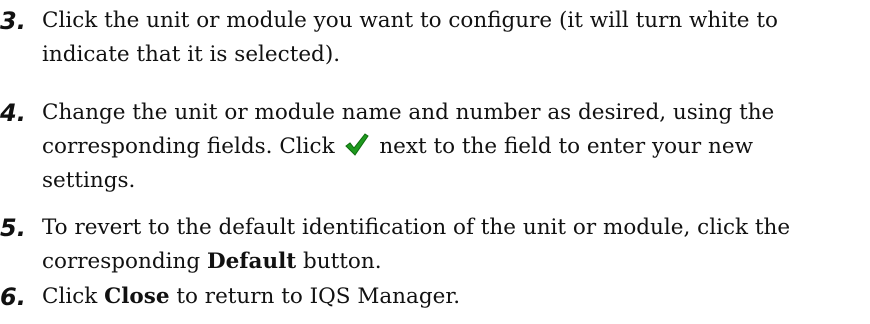 The image size is (870, 324). What do you see at coordinates (13, 21) in the screenshot?
I see `step-number: 3.` at bounding box center [13, 21].